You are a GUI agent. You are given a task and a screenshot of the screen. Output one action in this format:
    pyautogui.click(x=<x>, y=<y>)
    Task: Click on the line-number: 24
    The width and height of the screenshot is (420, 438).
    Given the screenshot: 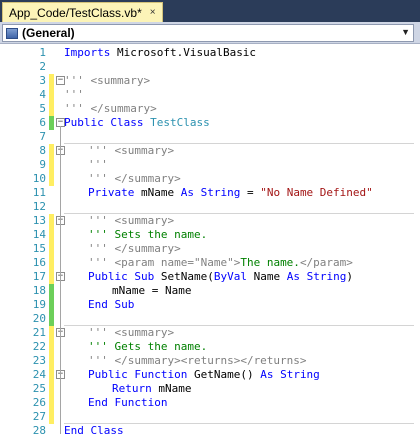 What is the action you would take?
    pyautogui.click(x=39, y=374)
    